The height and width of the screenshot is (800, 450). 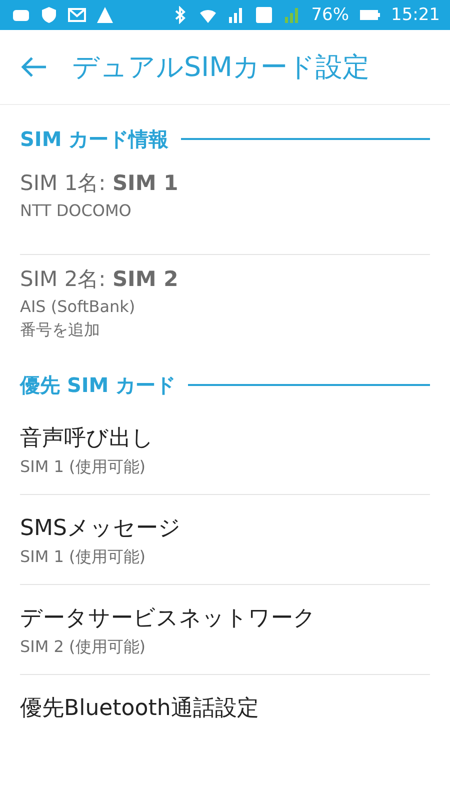 What do you see at coordinates (221, 68) in the screenshot?
I see `screen-title: デュアルSIMカード設定` at bounding box center [221, 68].